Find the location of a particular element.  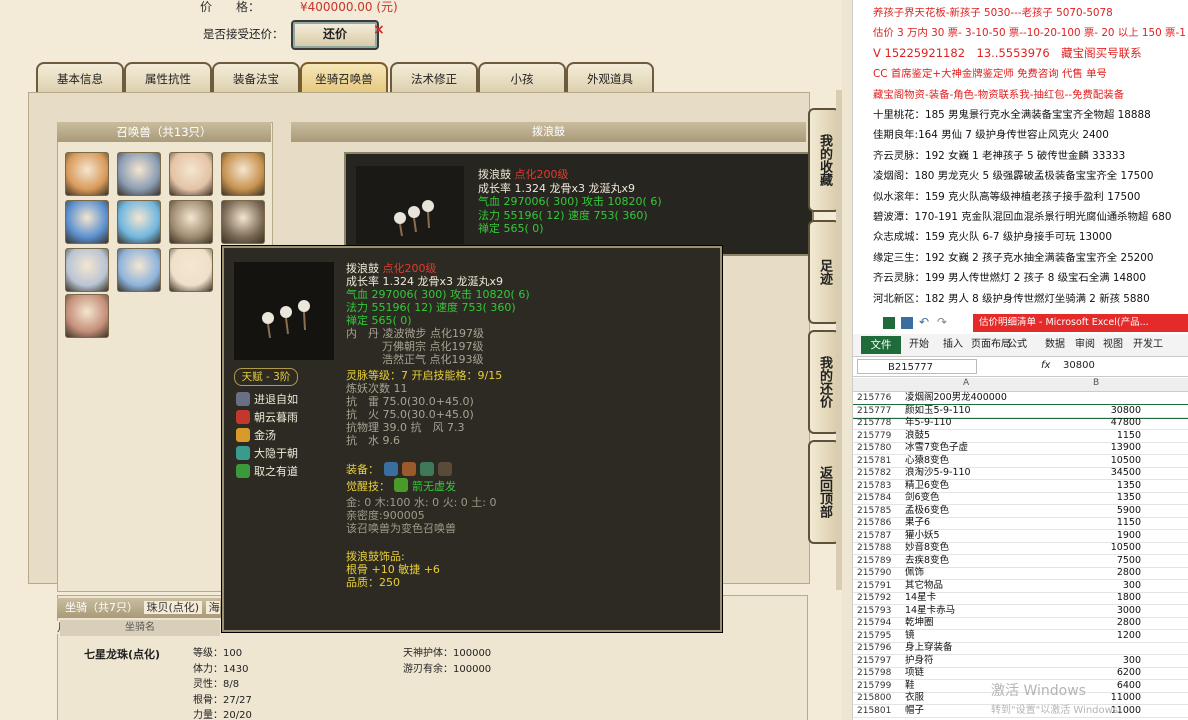

col-header-a: A is located at coordinates (966, 383).